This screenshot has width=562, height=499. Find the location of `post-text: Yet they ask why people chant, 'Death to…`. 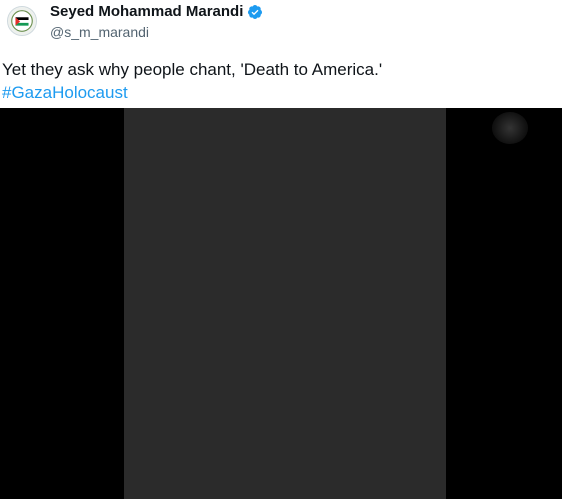

post-text: Yet they ask why people chant, 'Death to… is located at coordinates (192, 69).